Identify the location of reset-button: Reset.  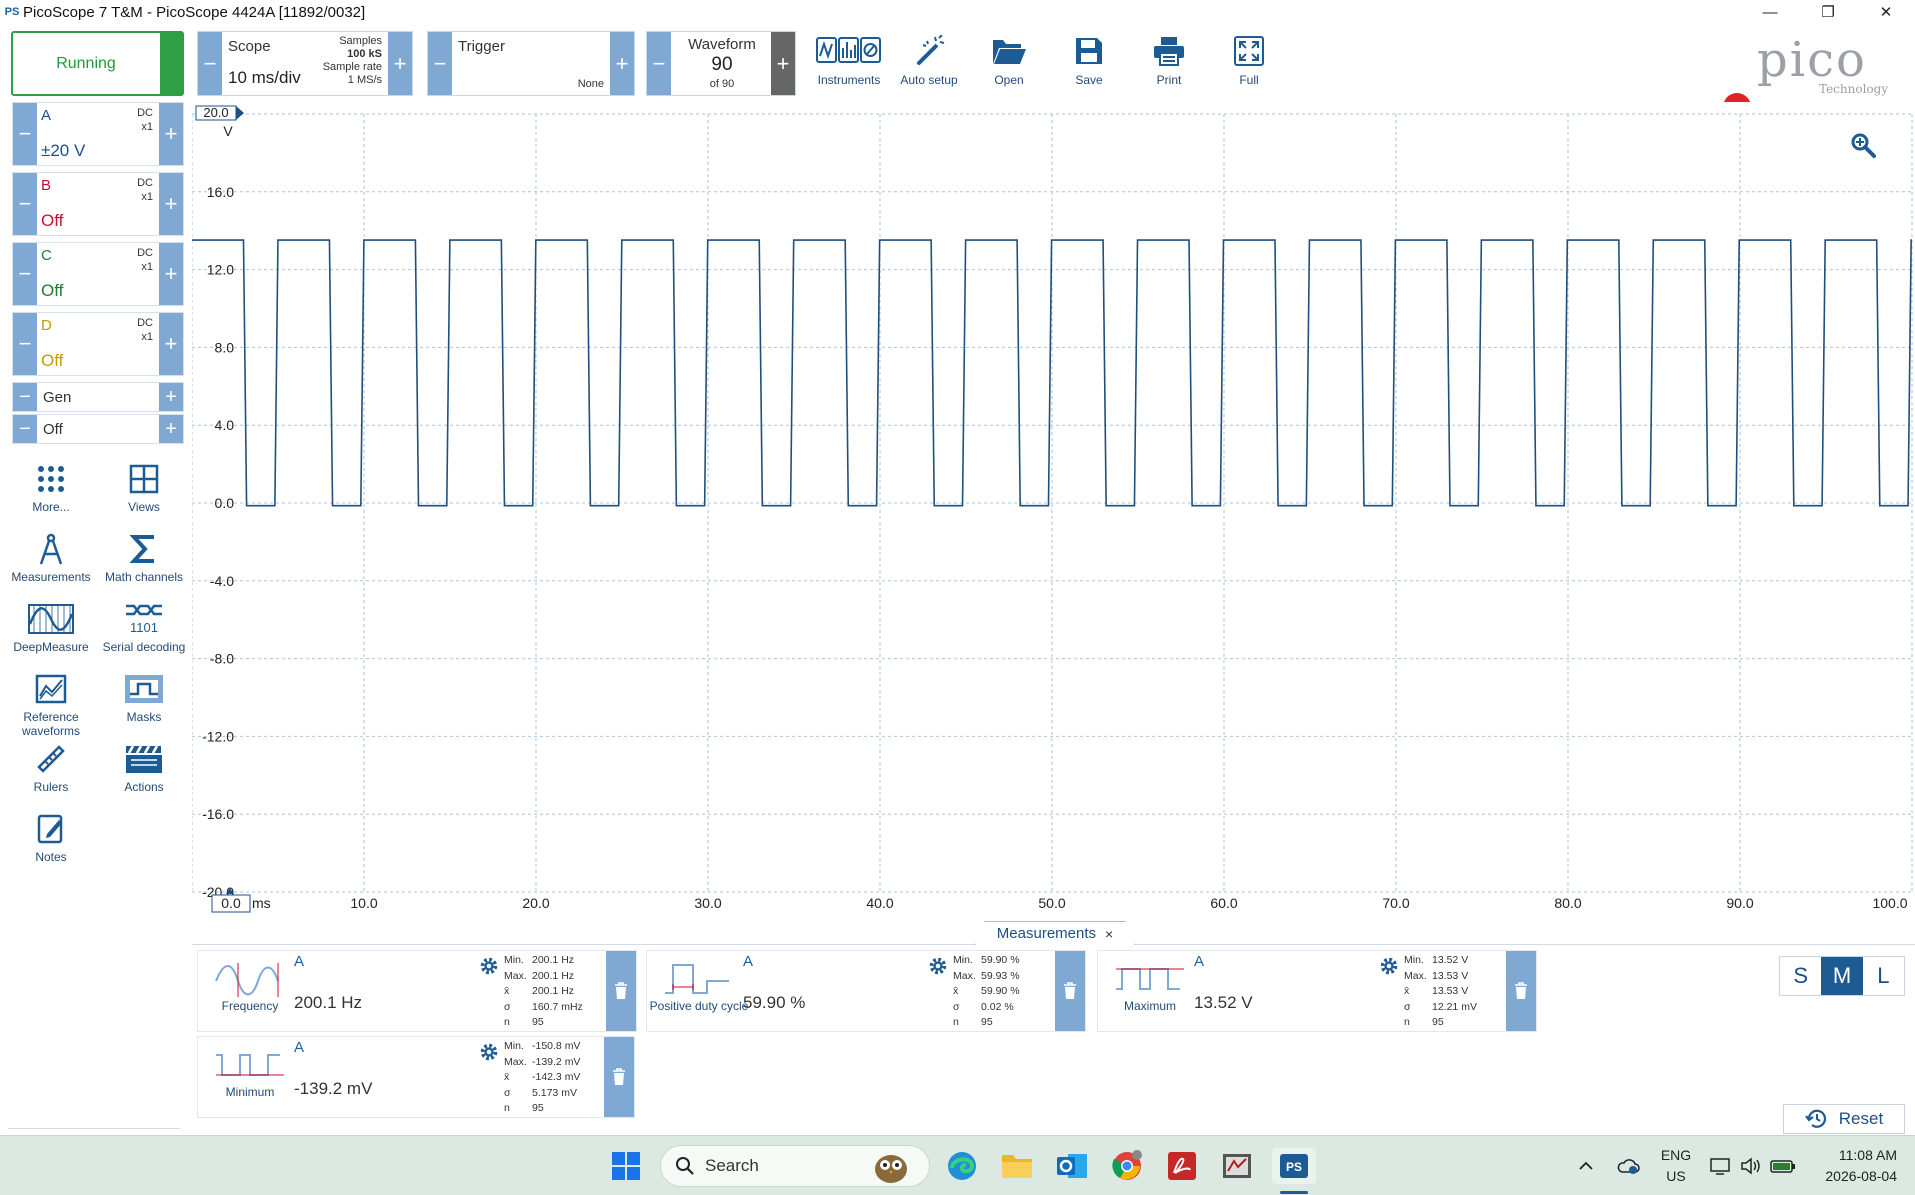
(1844, 1119).